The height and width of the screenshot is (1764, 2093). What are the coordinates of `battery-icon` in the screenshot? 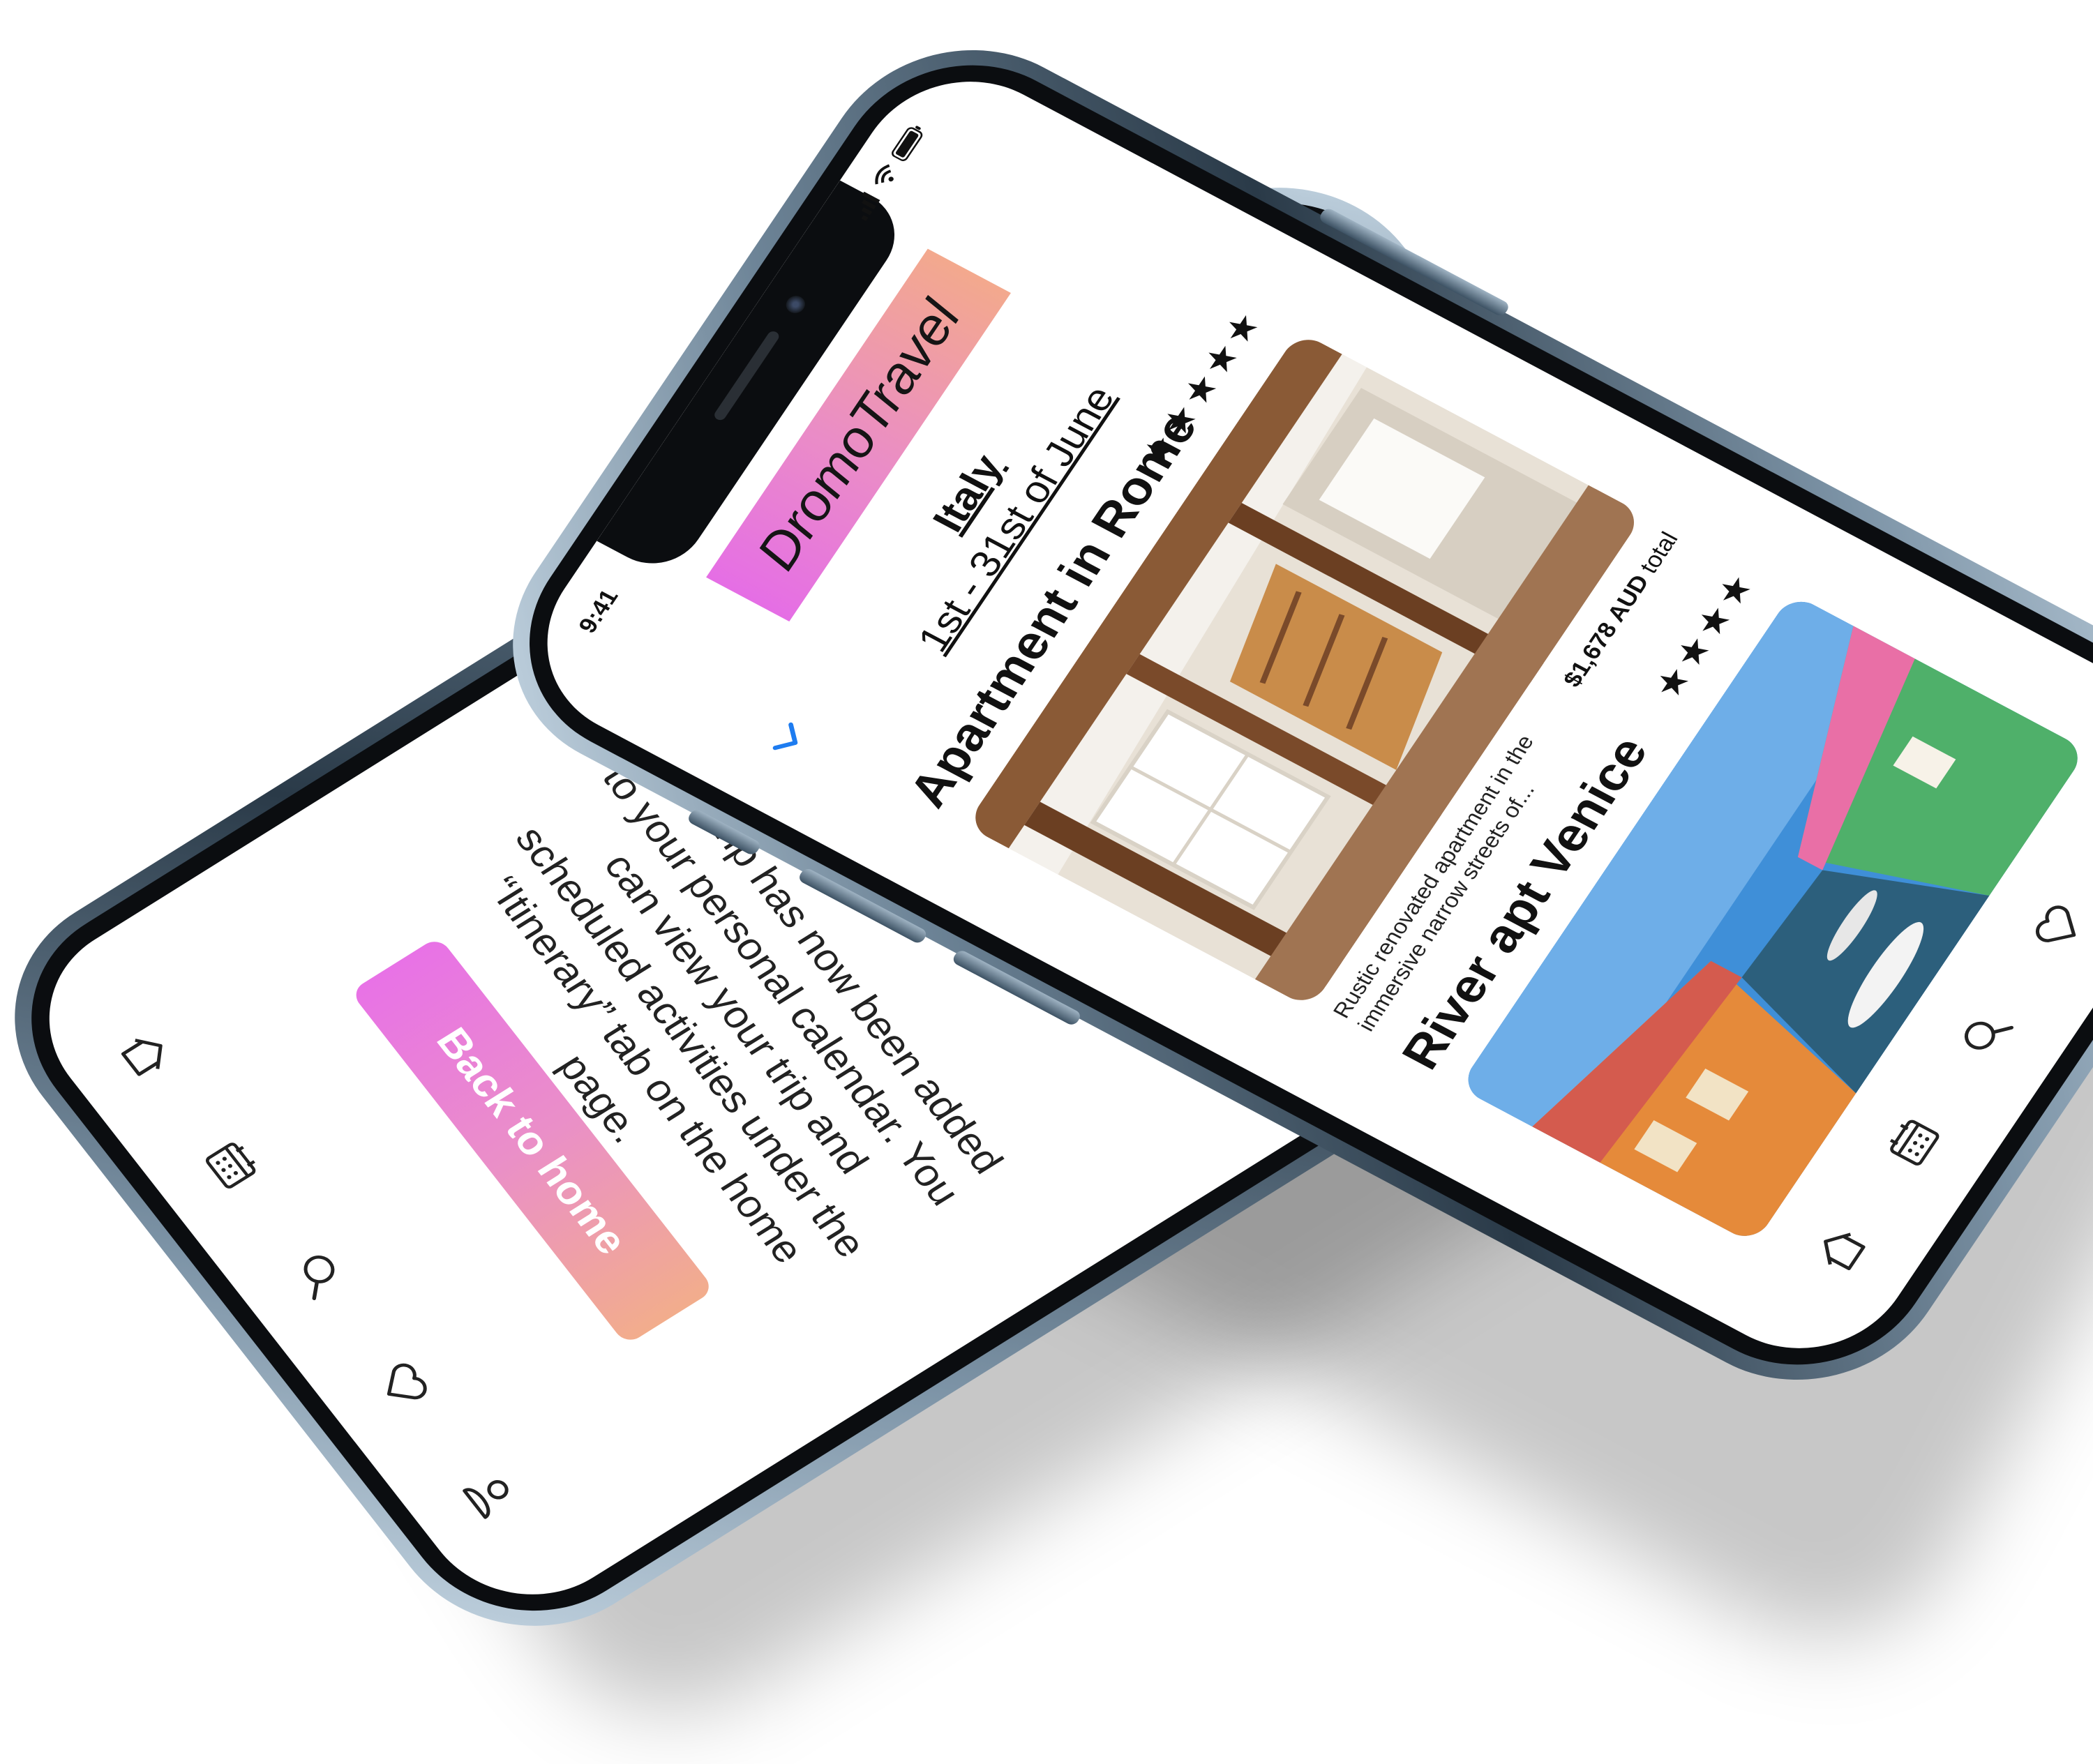 It's located at (907, 143).